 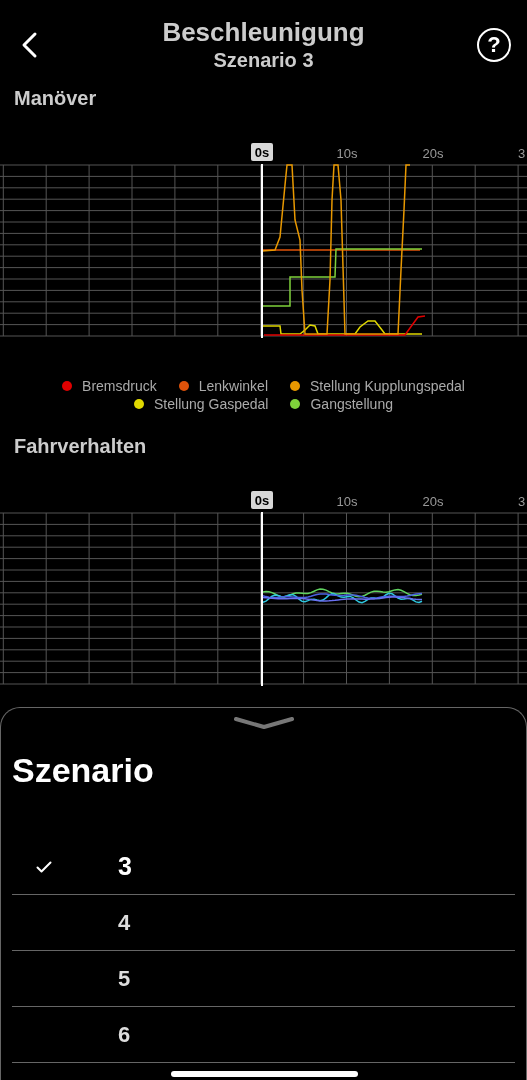 I want to click on screen-title: Beschleunigung, so click(x=263, y=32).